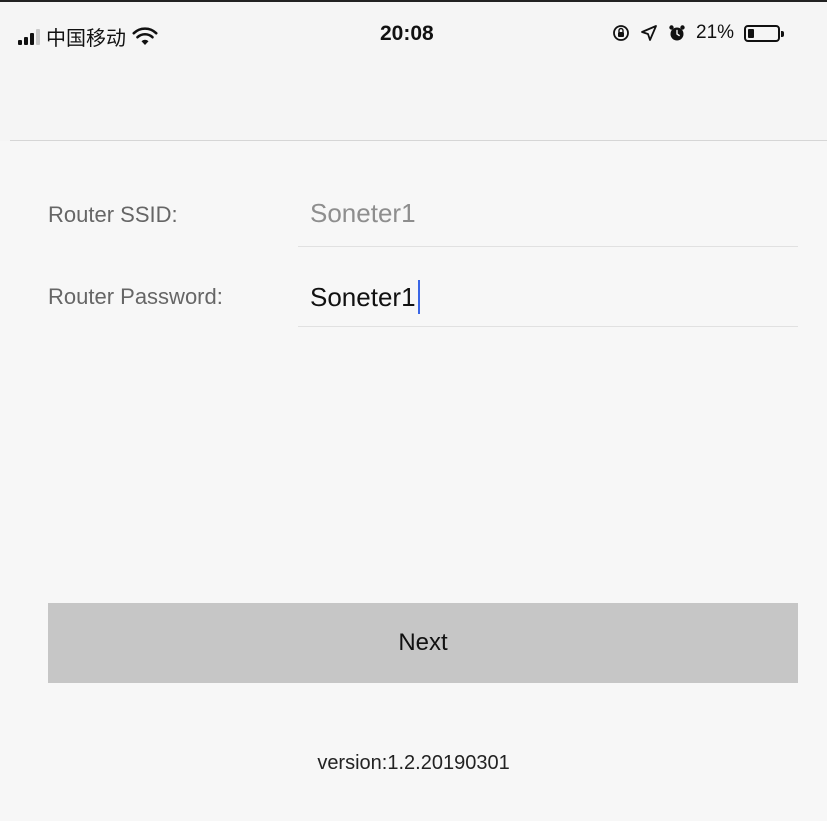 The height and width of the screenshot is (821, 827). Describe the element at coordinates (86, 39) in the screenshot. I see `carrier-name: 中国移动` at that location.